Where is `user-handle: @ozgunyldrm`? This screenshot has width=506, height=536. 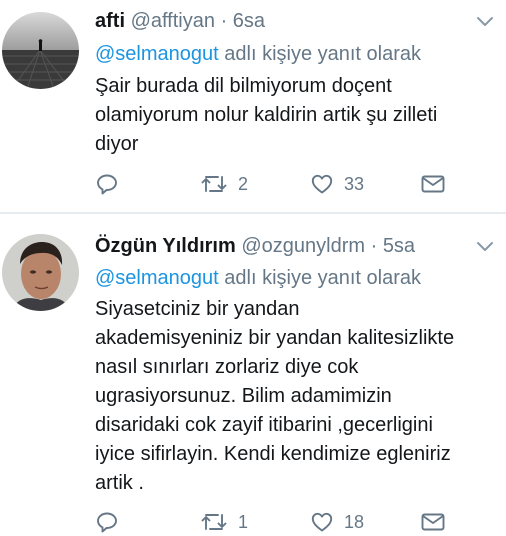
user-handle: @ozgunyldrm is located at coordinates (303, 246).